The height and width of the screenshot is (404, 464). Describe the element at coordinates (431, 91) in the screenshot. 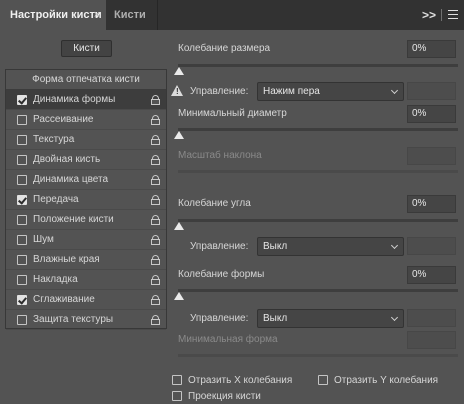

I see `size-control-extra-field` at that location.